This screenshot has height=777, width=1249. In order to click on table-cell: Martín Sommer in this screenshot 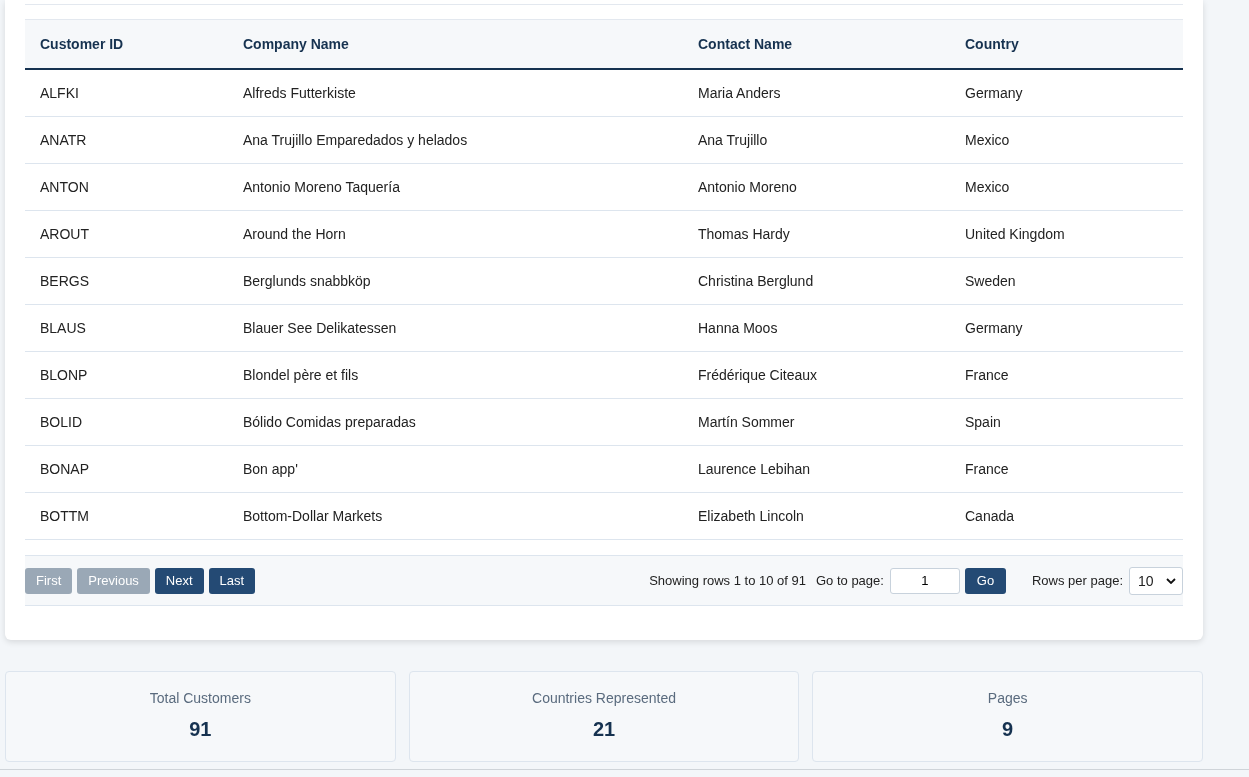, I will do `click(816, 422)`.